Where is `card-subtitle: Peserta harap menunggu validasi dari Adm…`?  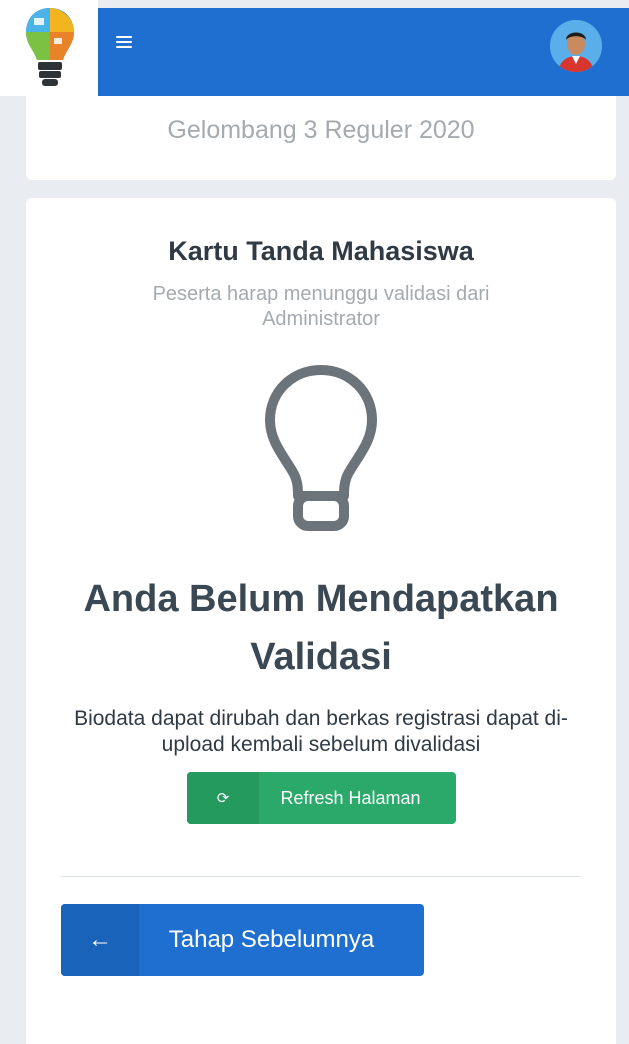
card-subtitle: Peserta harap menunggu validasi dari Adm… is located at coordinates (321, 306).